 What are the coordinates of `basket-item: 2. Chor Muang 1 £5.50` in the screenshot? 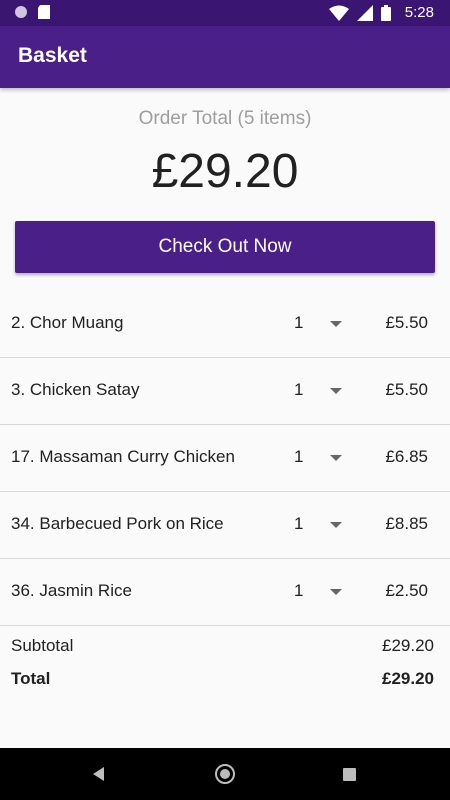 It's located at (225, 324).